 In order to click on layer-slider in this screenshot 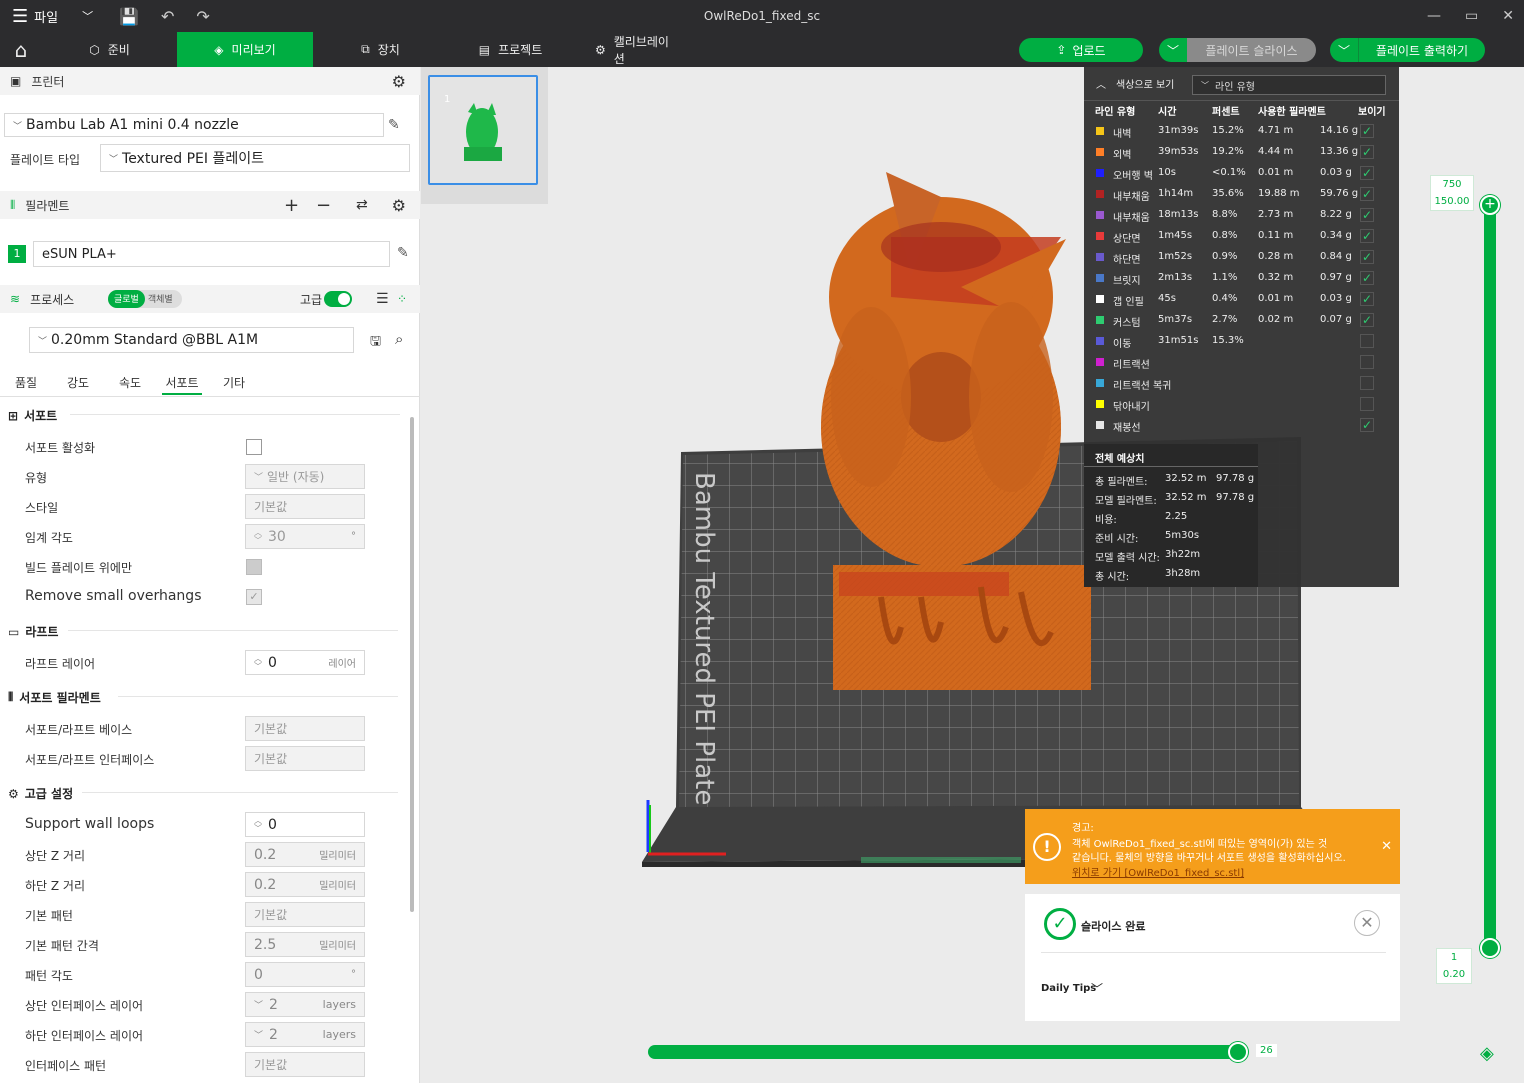, I will do `click(1490, 575)`.